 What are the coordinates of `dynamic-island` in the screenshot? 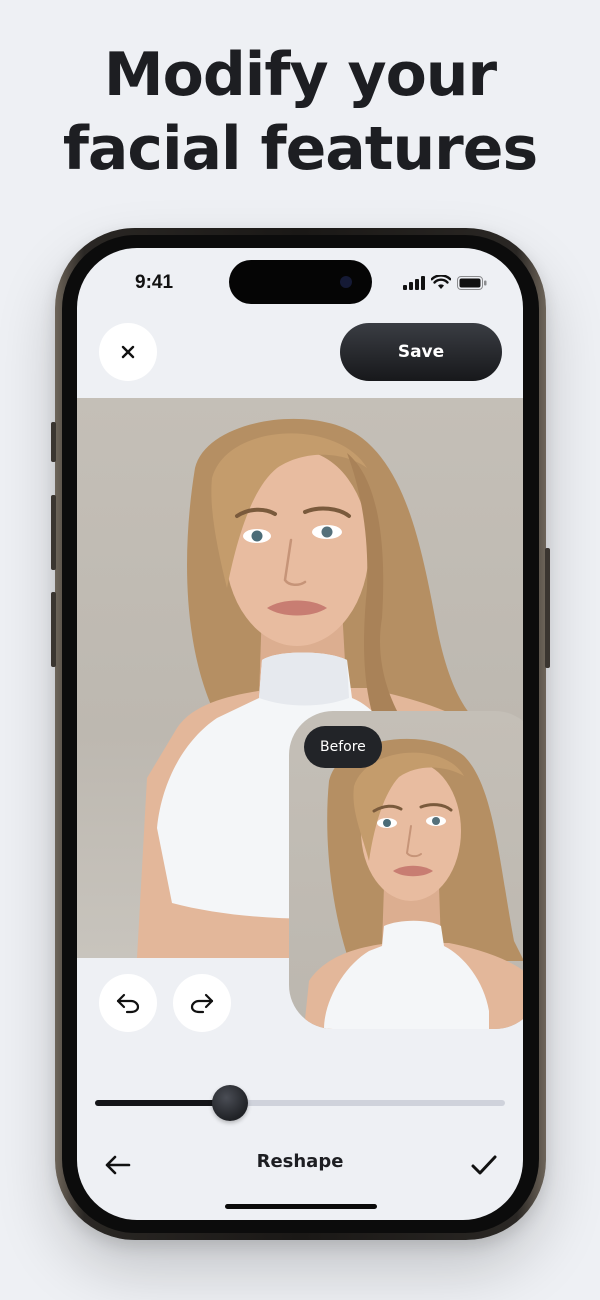 It's located at (300, 282).